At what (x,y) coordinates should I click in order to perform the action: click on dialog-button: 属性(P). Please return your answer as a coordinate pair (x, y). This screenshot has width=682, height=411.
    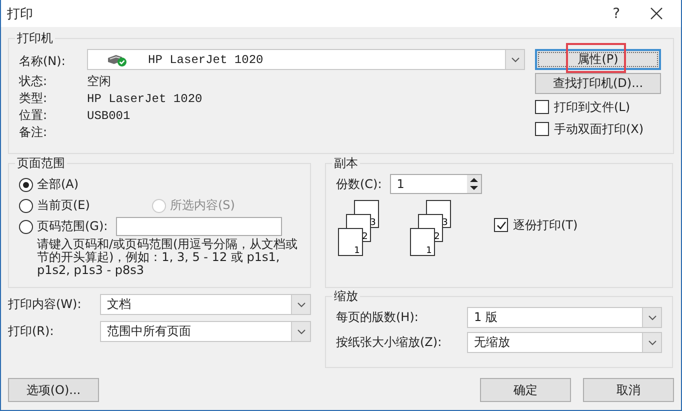
    Looking at the image, I should click on (598, 59).